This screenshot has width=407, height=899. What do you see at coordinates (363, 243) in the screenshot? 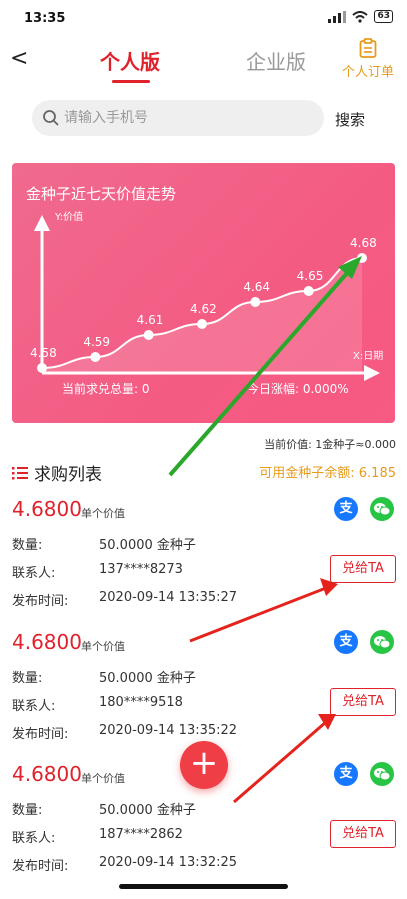
I see `data-label: 4.68` at bounding box center [363, 243].